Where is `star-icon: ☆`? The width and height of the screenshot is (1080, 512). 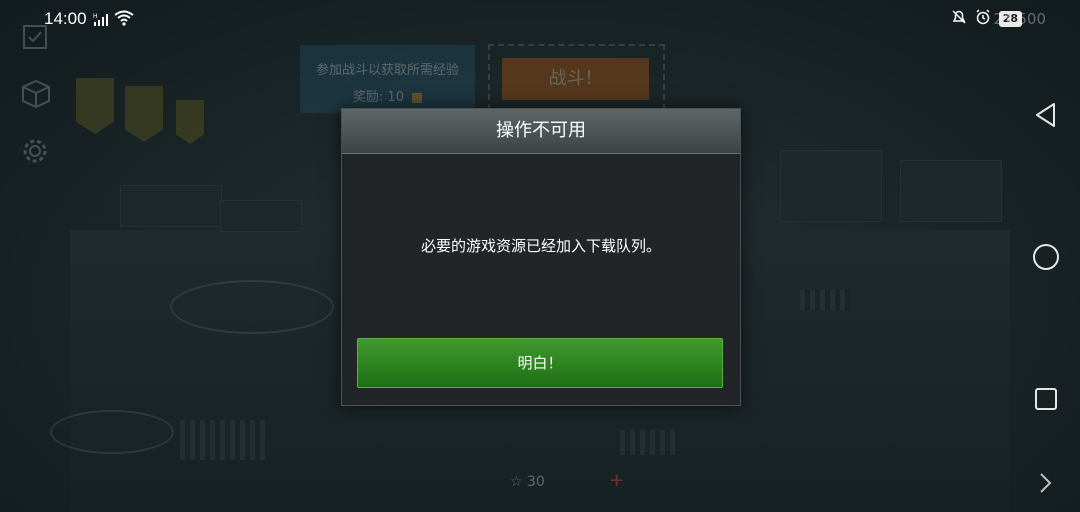
star-icon: ☆ is located at coordinates (516, 482).